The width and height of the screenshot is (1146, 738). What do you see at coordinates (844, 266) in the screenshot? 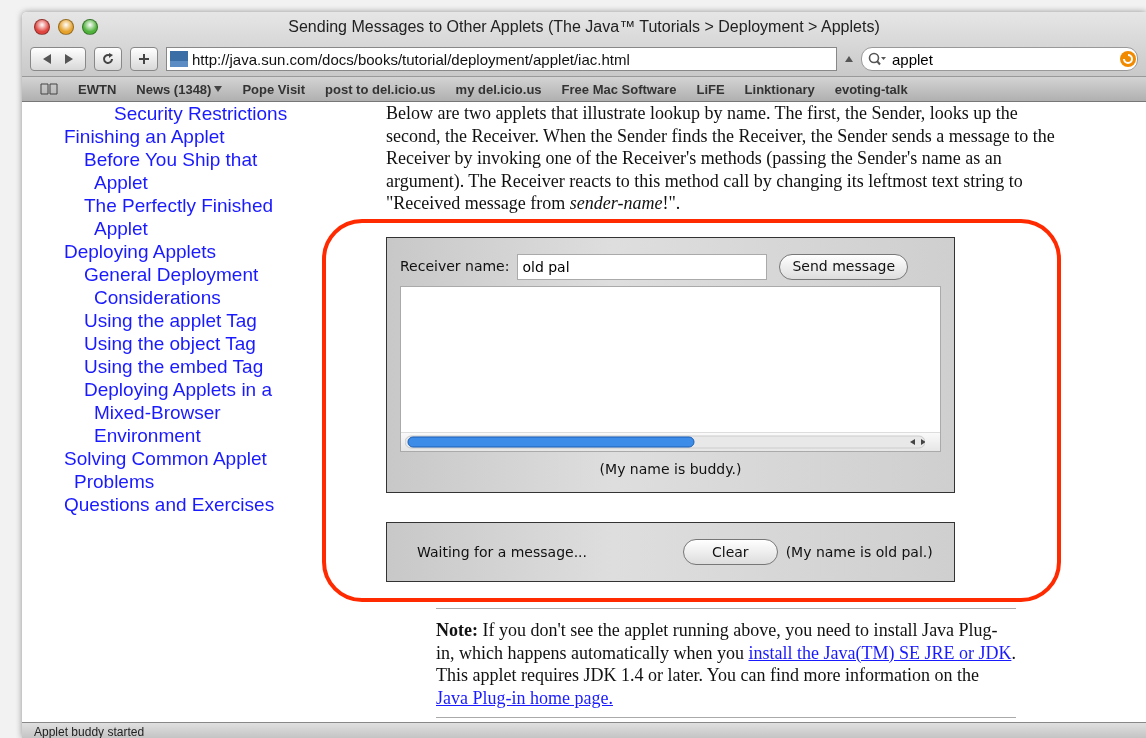
I see `send-message-button: Send message` at bounding box center [844, 266].